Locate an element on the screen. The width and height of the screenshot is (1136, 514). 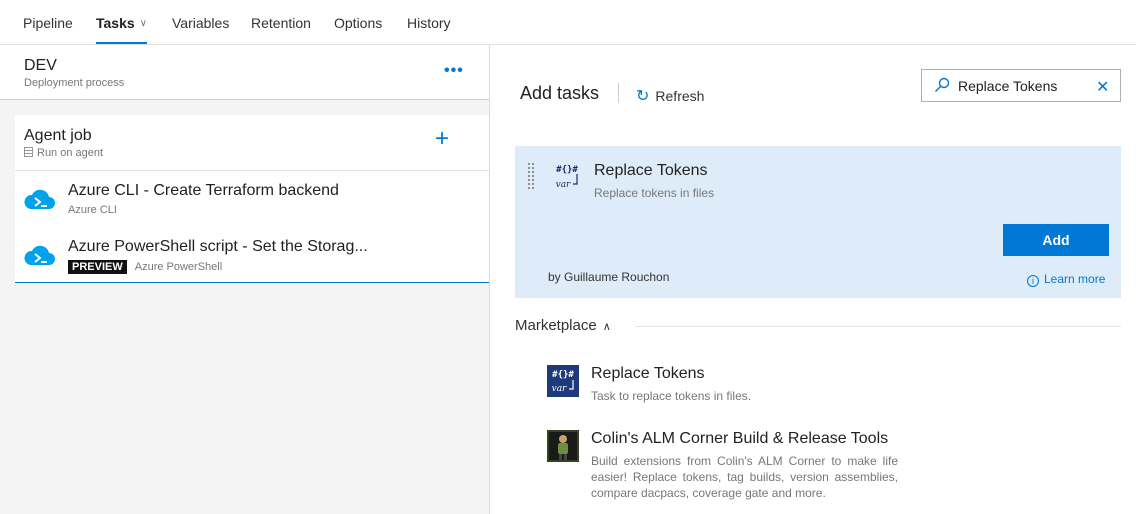
agent-job-title: Agent job is located at coordinates (58, 135).